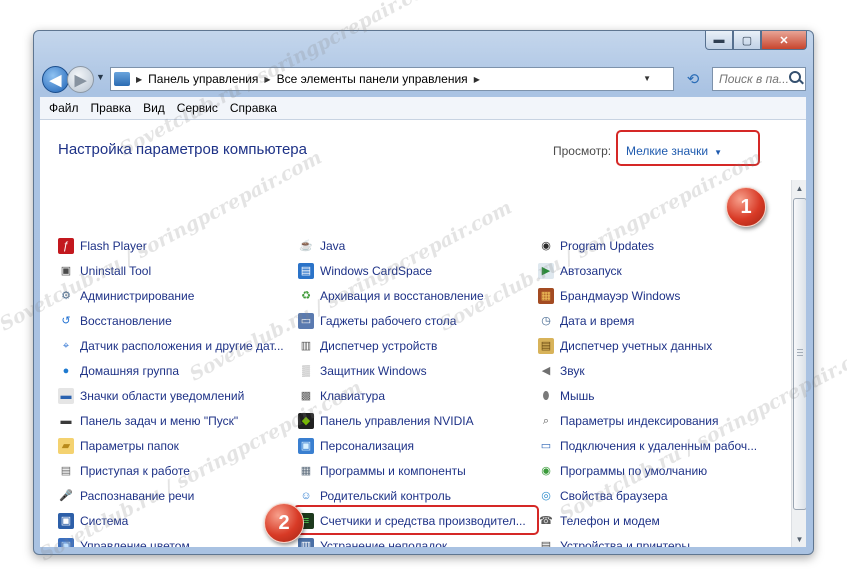 This screenshot has height=588, width=847. What do you see at coordinates (66, 521) in the screenshot?
I see `system-icon: ▣` at bounding box center [66, 521].